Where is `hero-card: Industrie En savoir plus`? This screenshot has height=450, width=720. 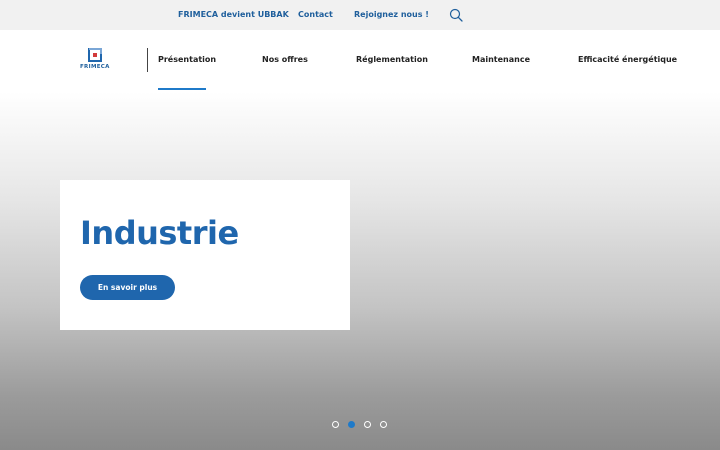
hero-card: Industrie En savoir plus is located at coordinates (205, 255).